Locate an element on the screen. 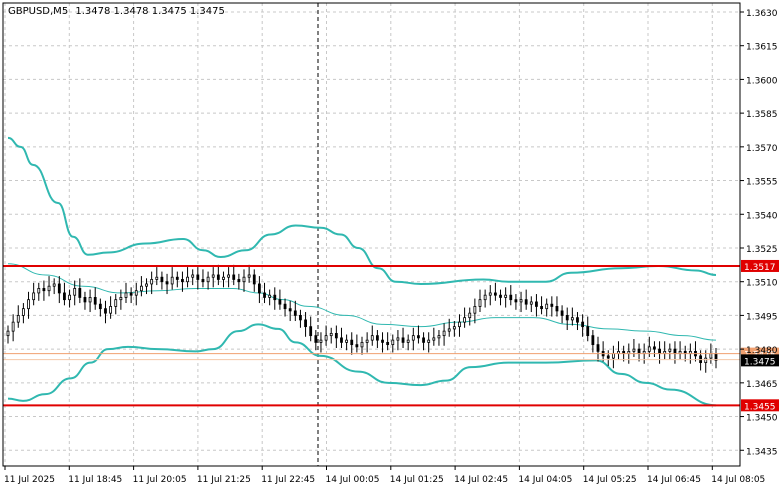 The width and height of the screenshot is (781, 493). y-tick-label: 1.3525 is located at coordinates (762, 250).